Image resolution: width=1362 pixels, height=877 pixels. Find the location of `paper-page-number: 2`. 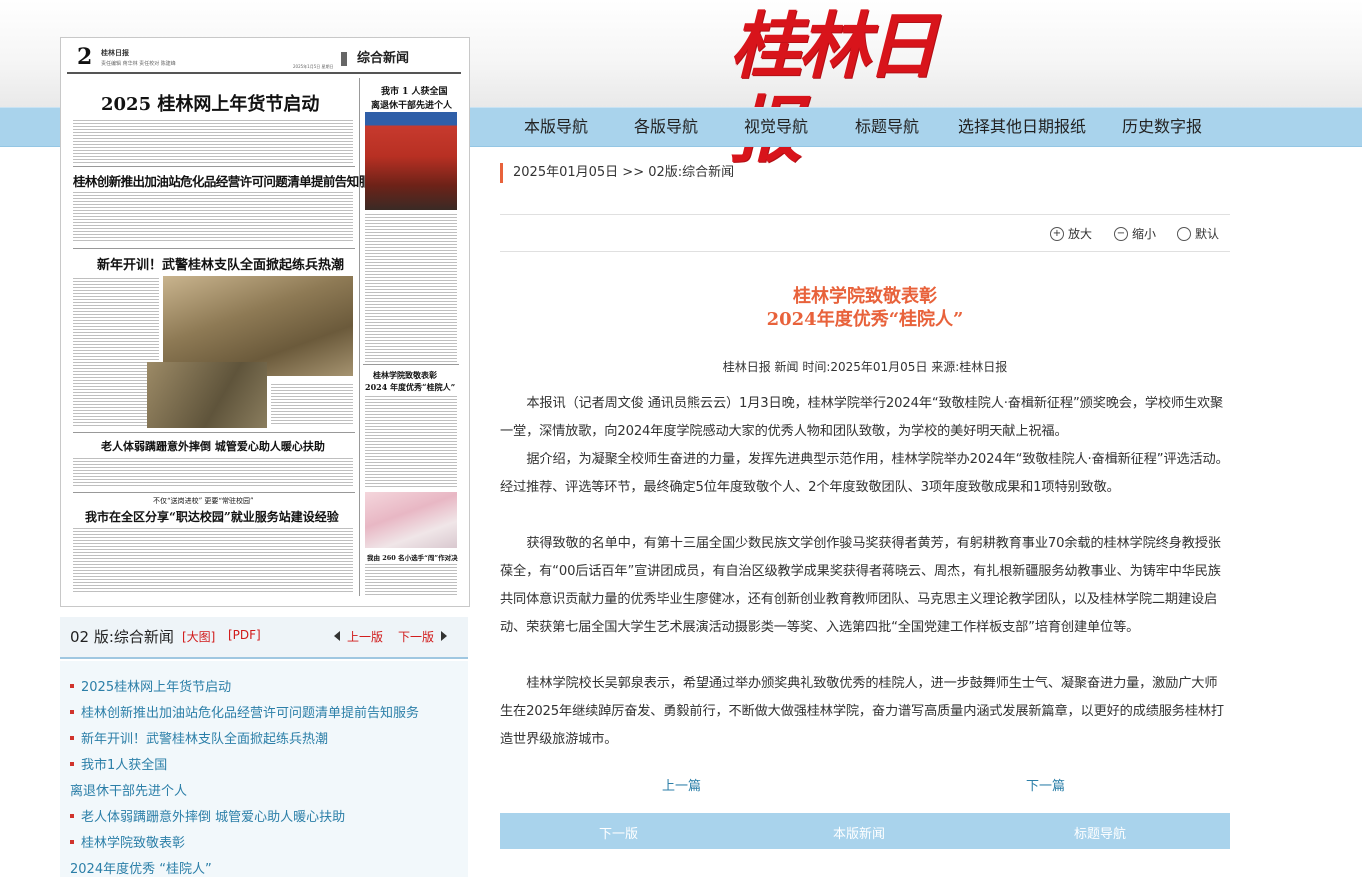

paper-page-number: 2 is located at coordinates (85, 57).